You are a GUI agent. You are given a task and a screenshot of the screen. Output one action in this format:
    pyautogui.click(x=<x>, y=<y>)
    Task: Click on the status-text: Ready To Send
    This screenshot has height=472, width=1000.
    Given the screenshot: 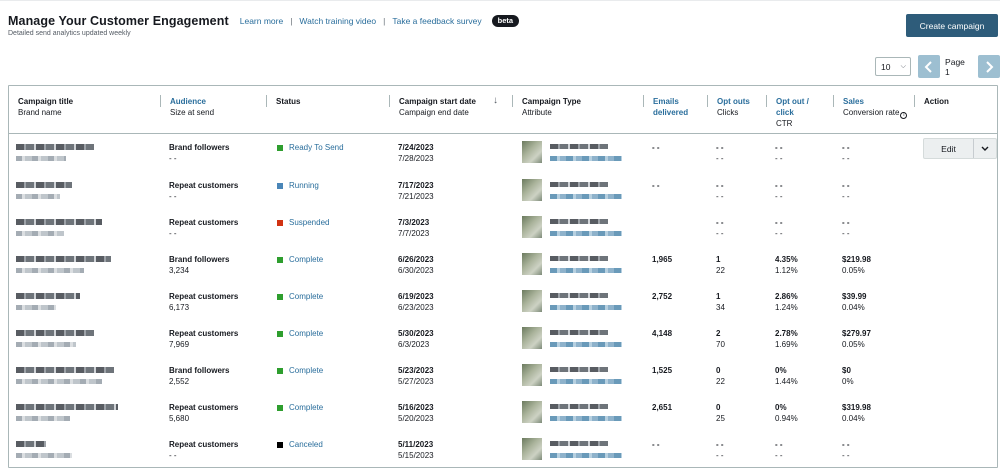 What is the action you would take?
    pyautogui.click(x=316, y=147)
    